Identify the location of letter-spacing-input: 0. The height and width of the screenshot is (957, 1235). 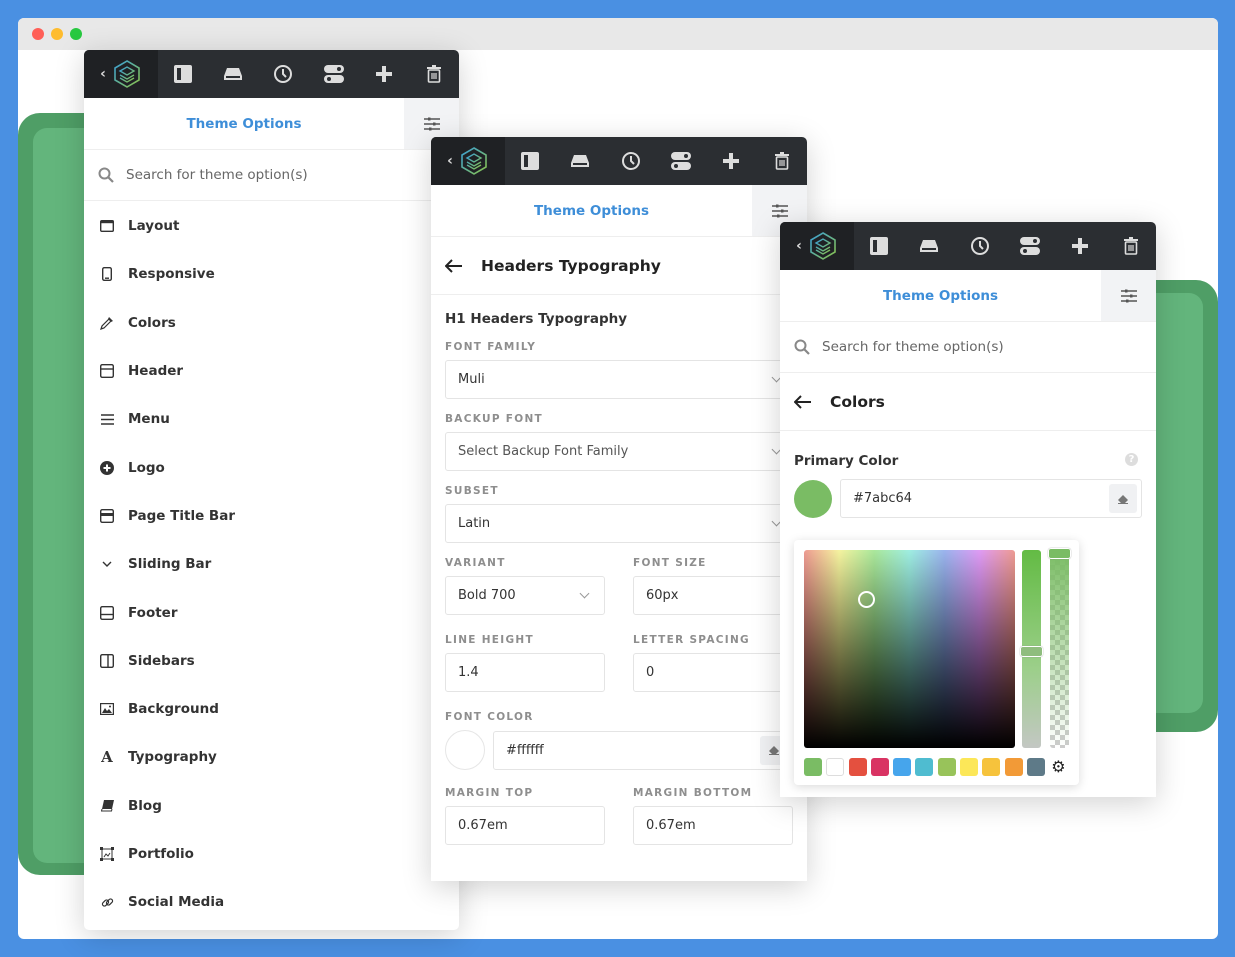
(713, 672).